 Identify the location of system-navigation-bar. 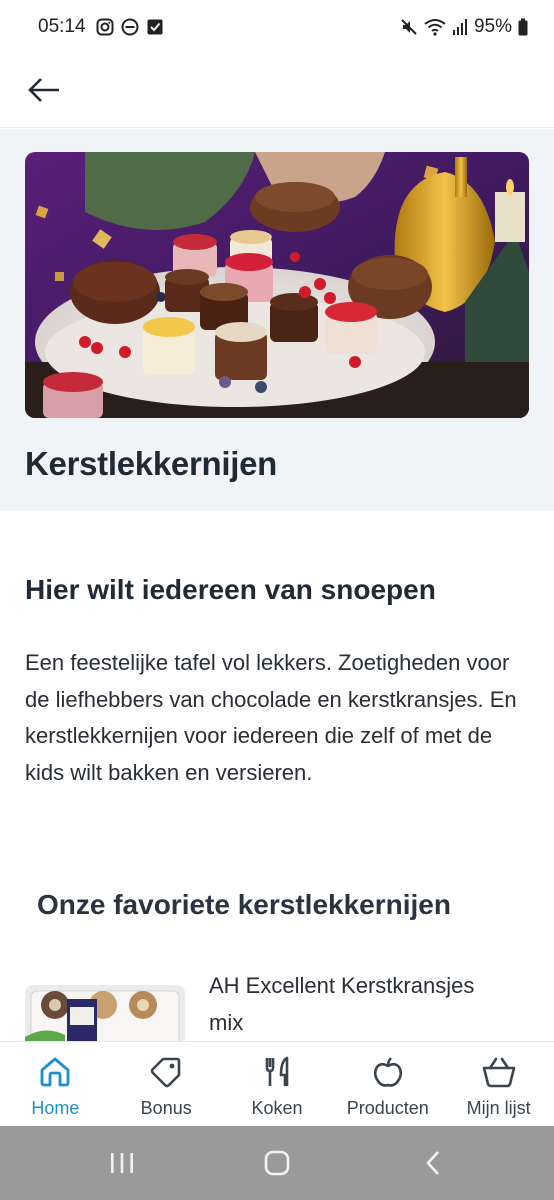
(277, 1163).